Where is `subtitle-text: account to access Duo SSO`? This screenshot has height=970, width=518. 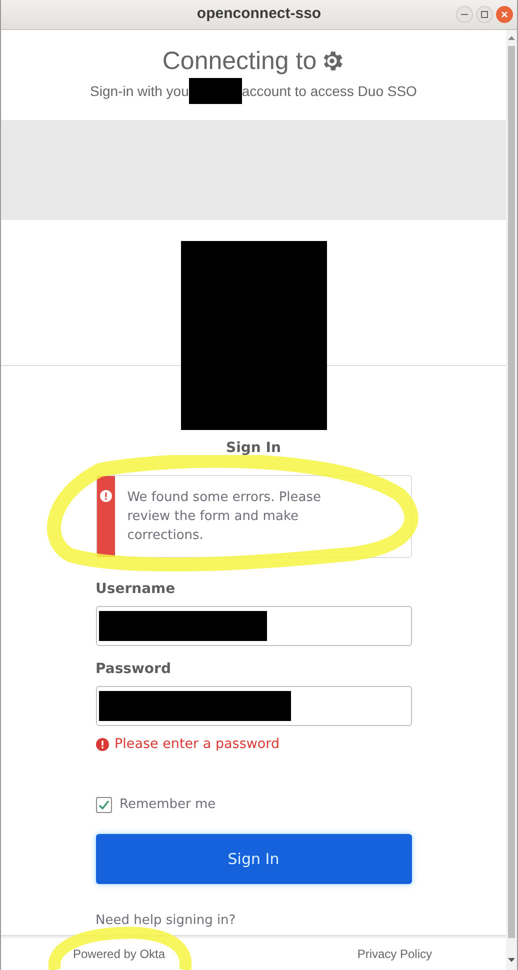
subtitle-text: account to access Duo SSO is located at coordinates (329, 91).